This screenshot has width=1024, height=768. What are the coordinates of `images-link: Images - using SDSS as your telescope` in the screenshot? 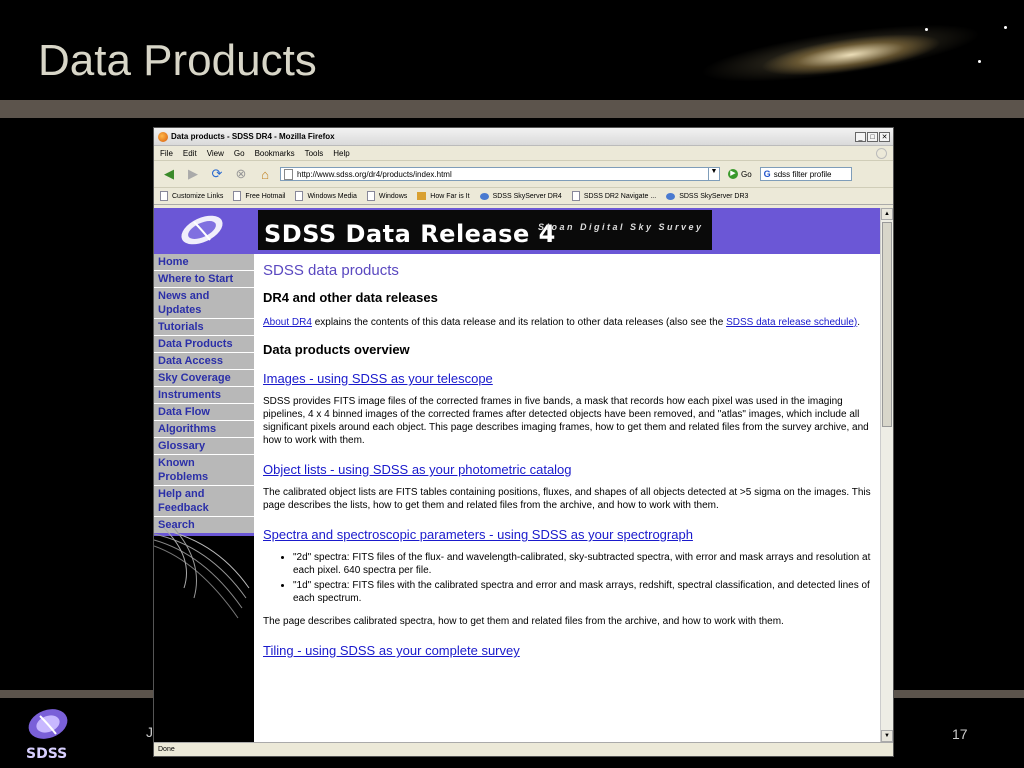 It's located at (568, 378).